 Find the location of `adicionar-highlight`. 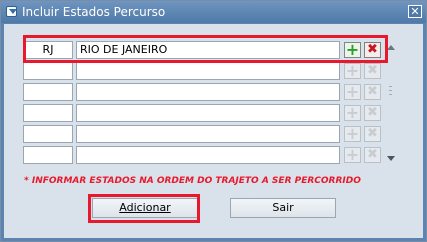

adicionar-highlight is located at coordinates (144, 208).